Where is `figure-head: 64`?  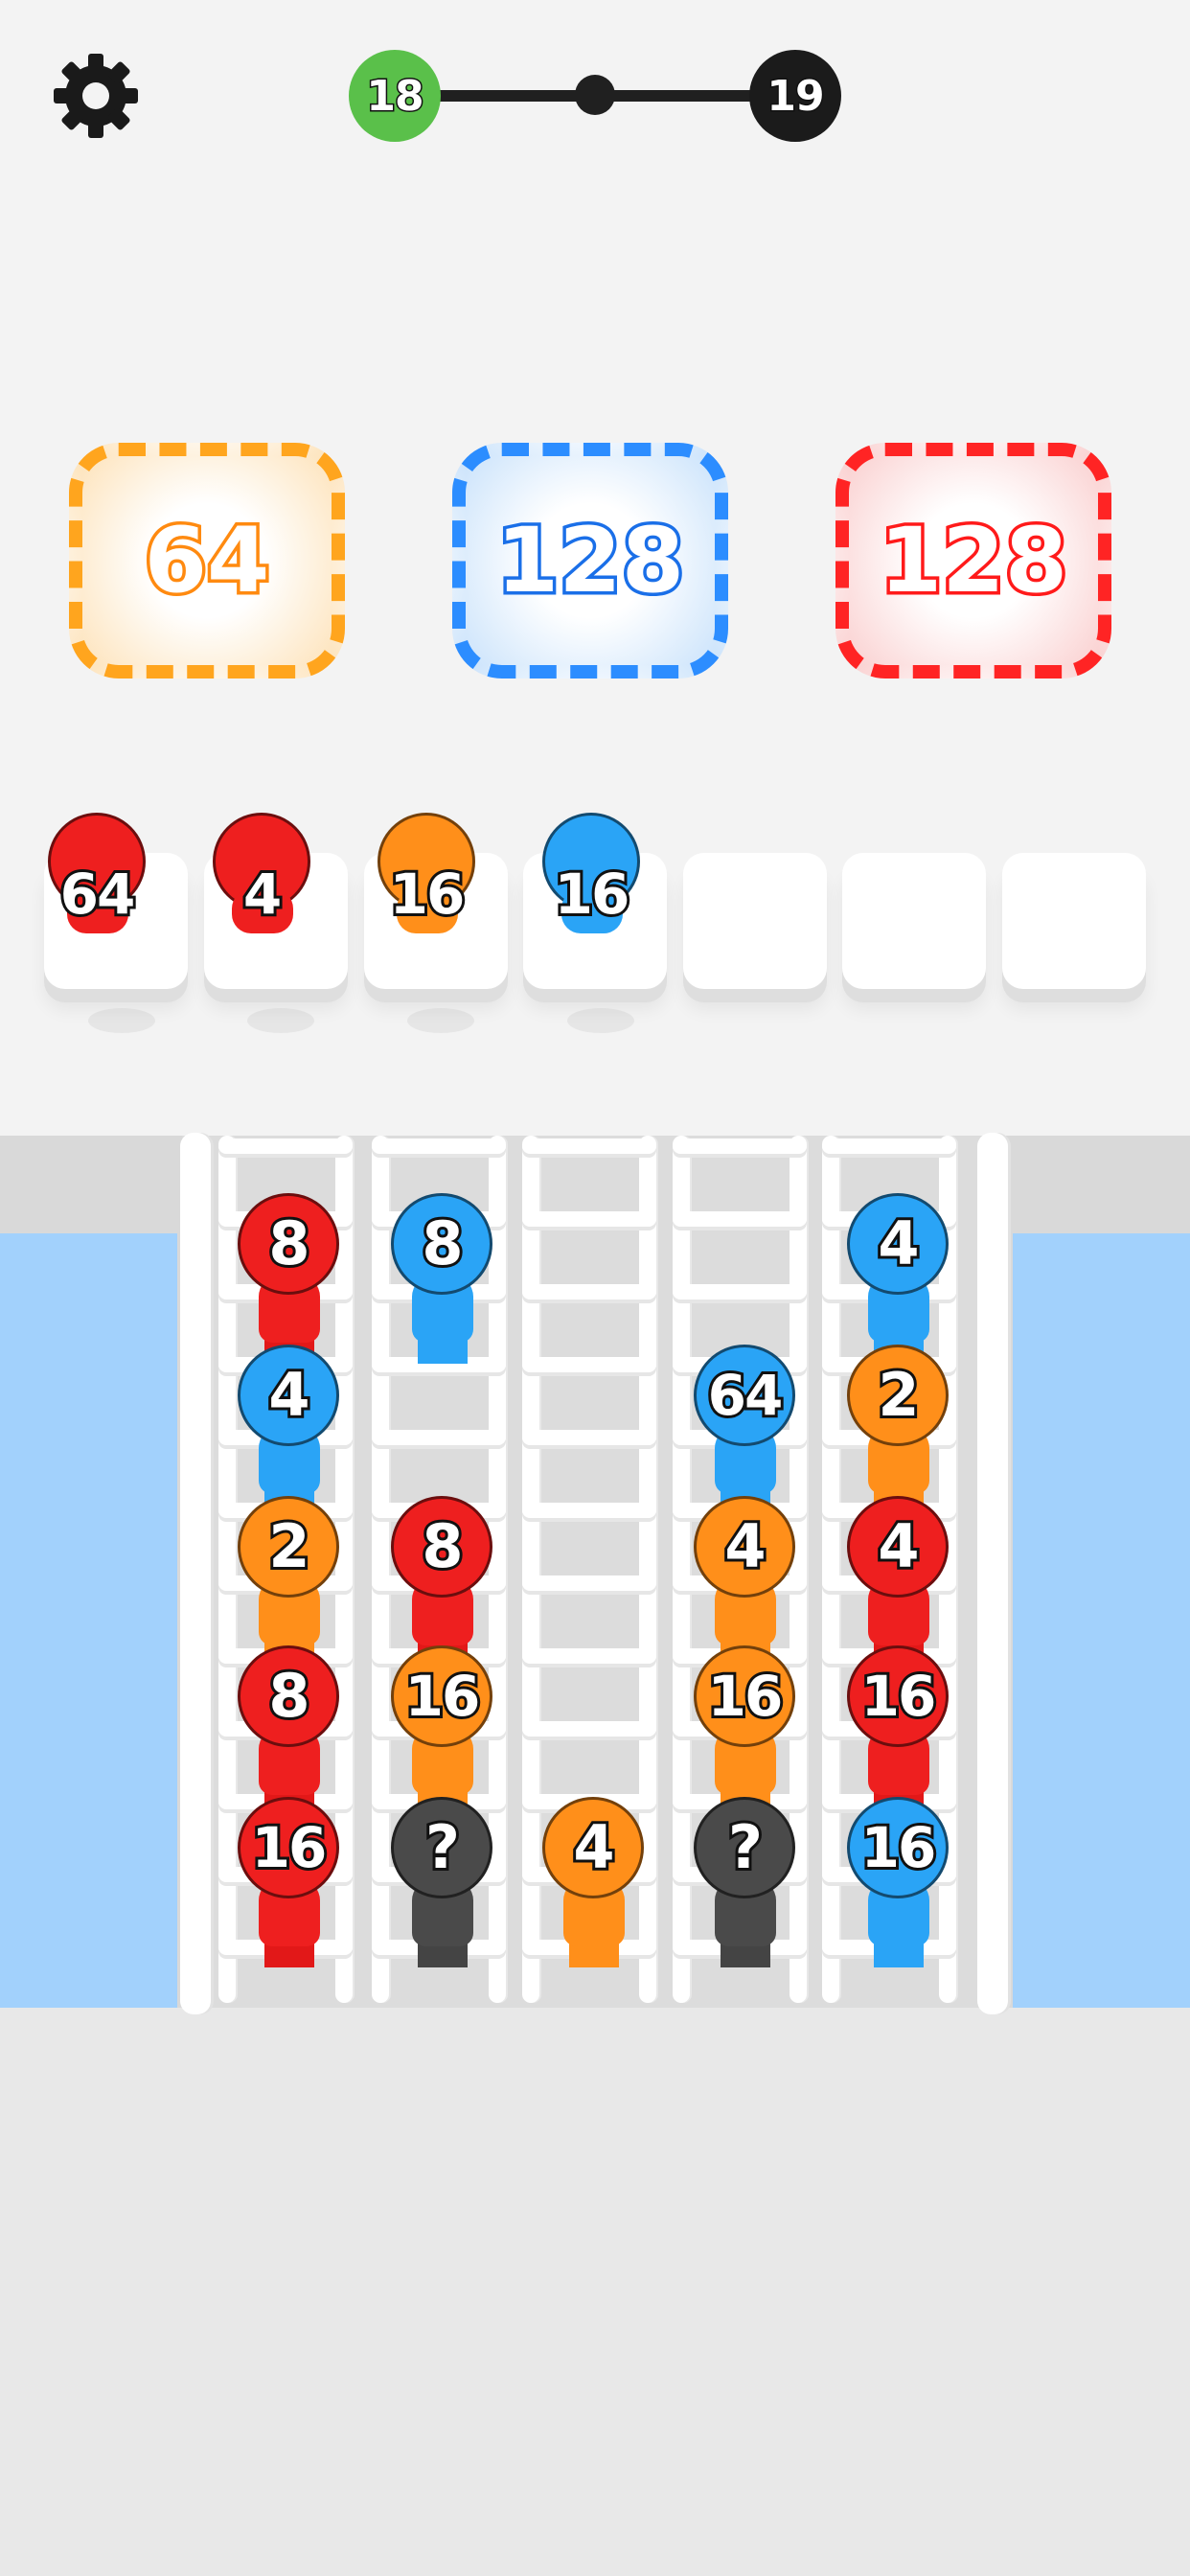
figure-head: 64 is located at coordinates (745, 1395).